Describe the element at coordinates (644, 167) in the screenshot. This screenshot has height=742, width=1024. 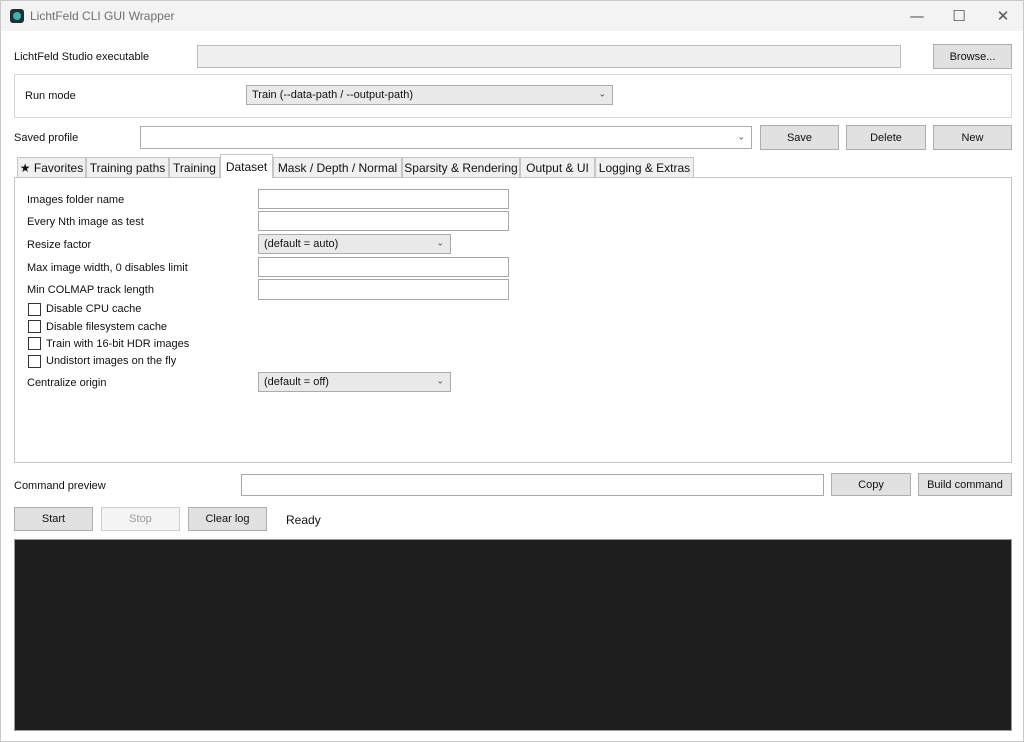
I see `tab-logging-extras: Logging & Extras` at that location.